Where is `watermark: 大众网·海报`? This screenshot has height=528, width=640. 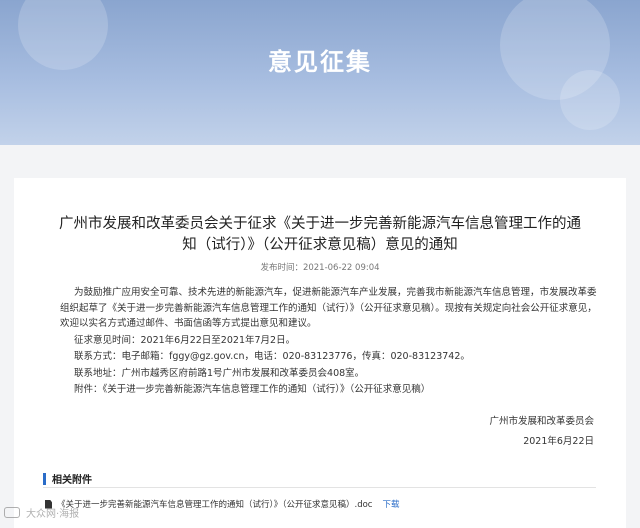 watermark: 大众网·海报 is located at coordinates (41, 512).